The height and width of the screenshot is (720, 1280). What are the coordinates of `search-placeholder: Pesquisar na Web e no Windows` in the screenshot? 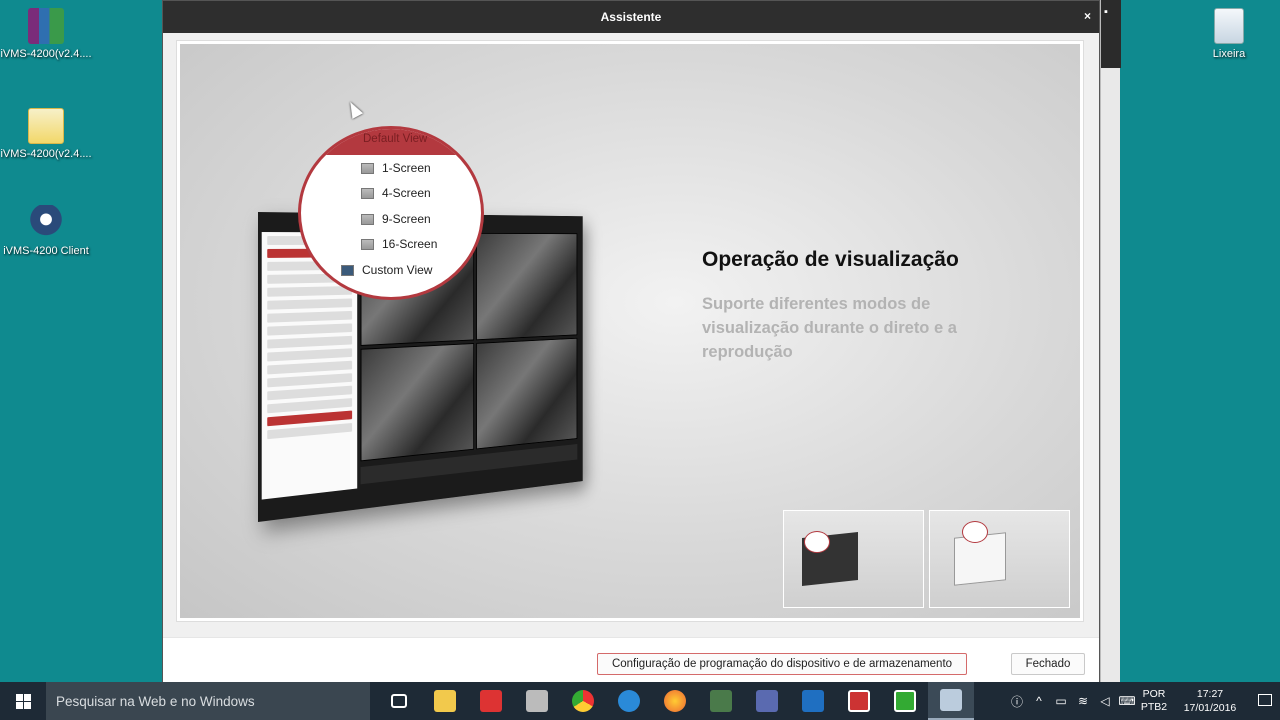 It's located at (155, 701).